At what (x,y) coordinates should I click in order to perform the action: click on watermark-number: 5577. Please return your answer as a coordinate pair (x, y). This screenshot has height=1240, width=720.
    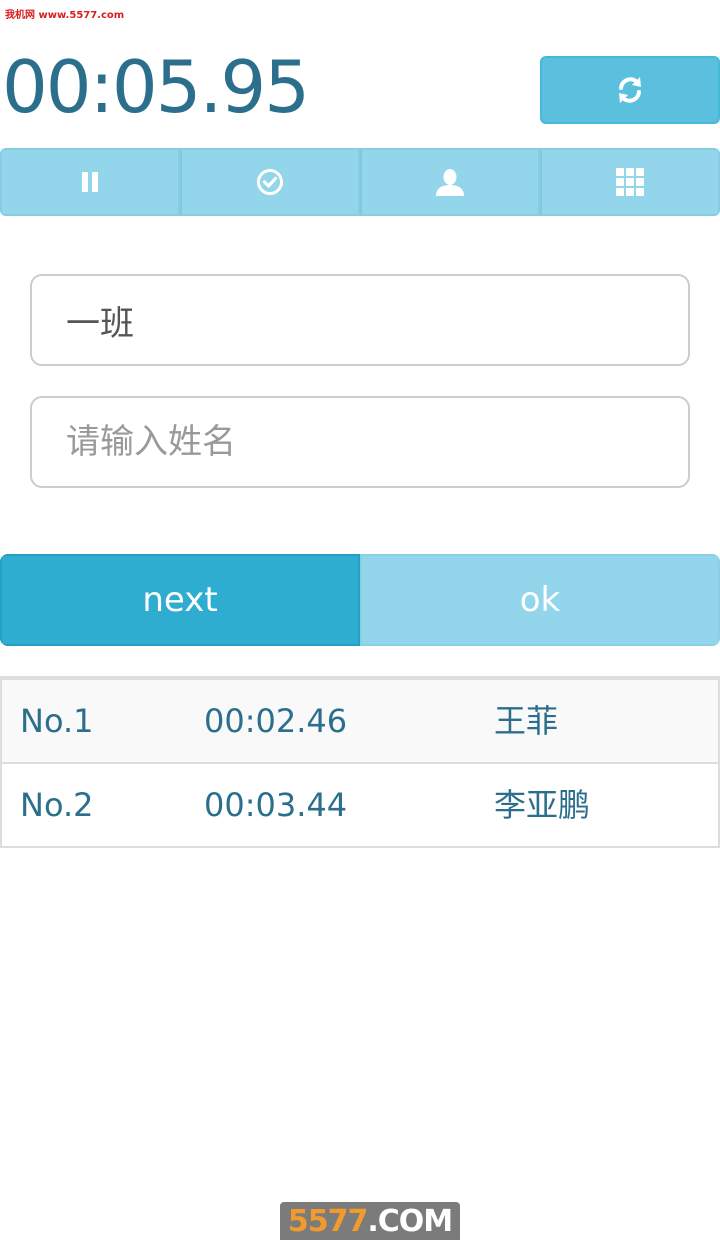
    Looking at the image, I should click on (327, 1221).